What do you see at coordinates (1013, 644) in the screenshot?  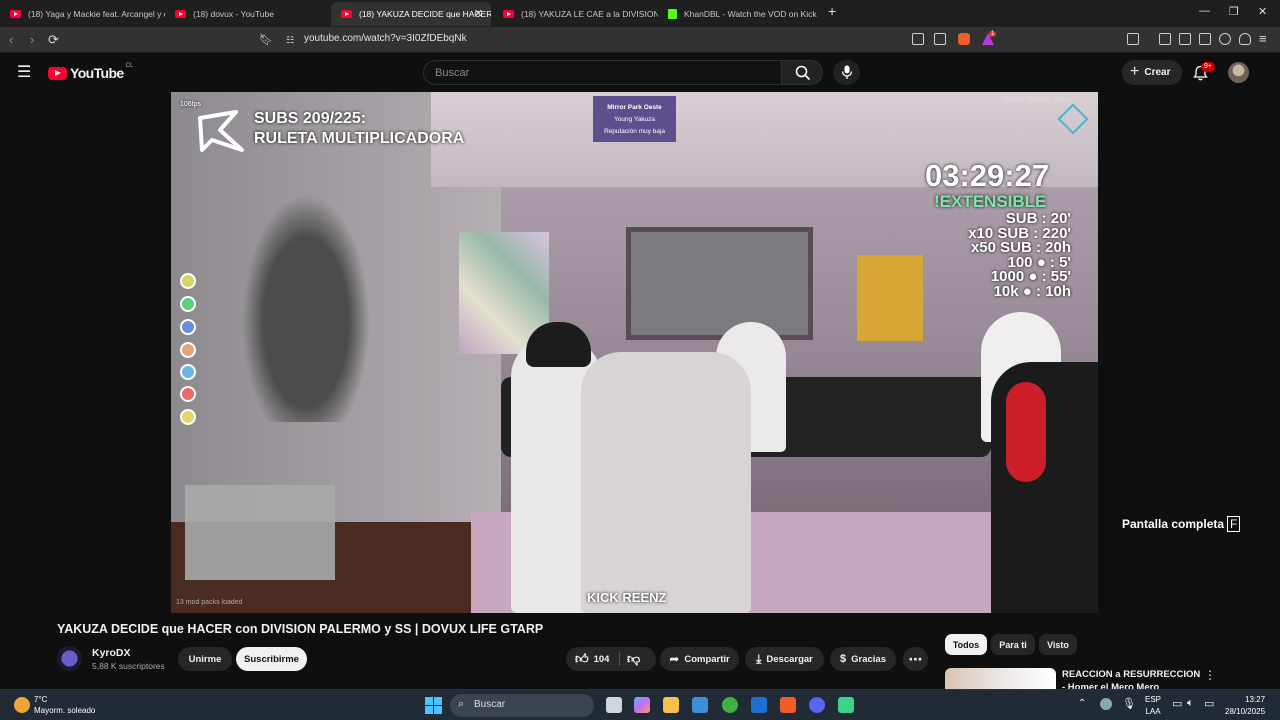 I see `chip-para-ti: Para ti` at bounding box center [1013, 644].